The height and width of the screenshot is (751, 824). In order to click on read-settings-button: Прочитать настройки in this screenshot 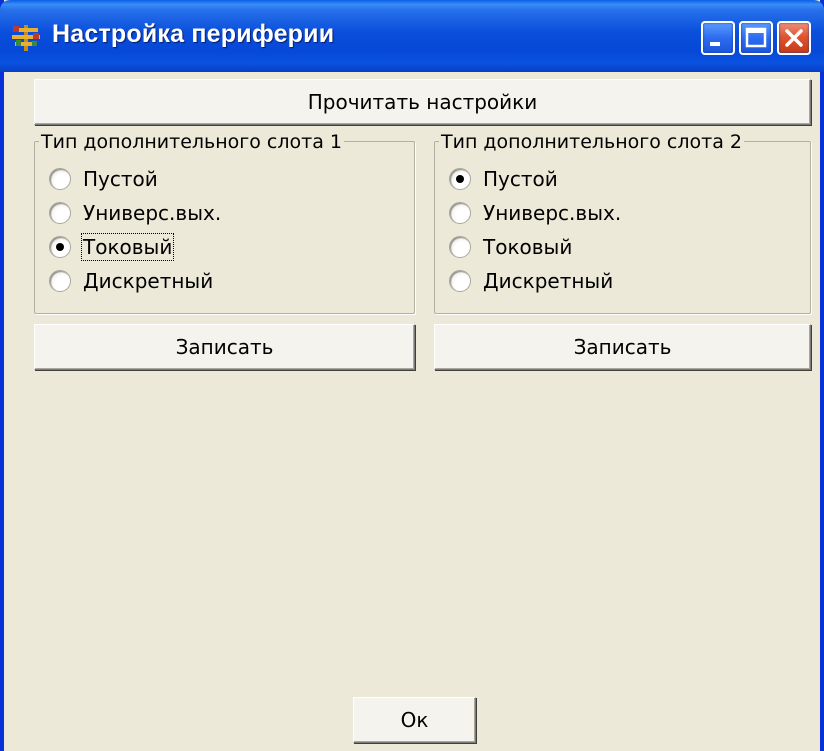, I will do `click(422, 102)`.